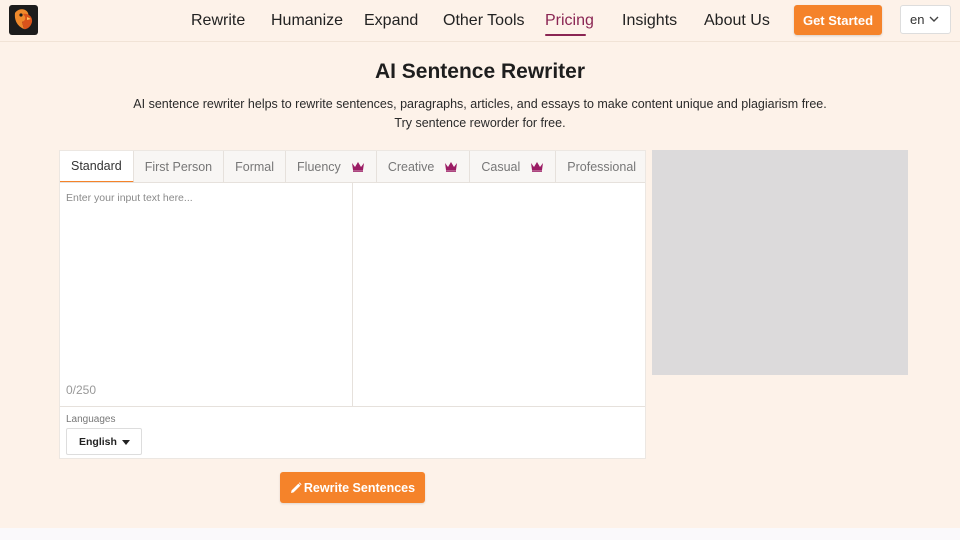  What do you see at coordinates (391, 21) in the screenshot?
I see `nav-expand: Expand` at bounding box center [391, 21].